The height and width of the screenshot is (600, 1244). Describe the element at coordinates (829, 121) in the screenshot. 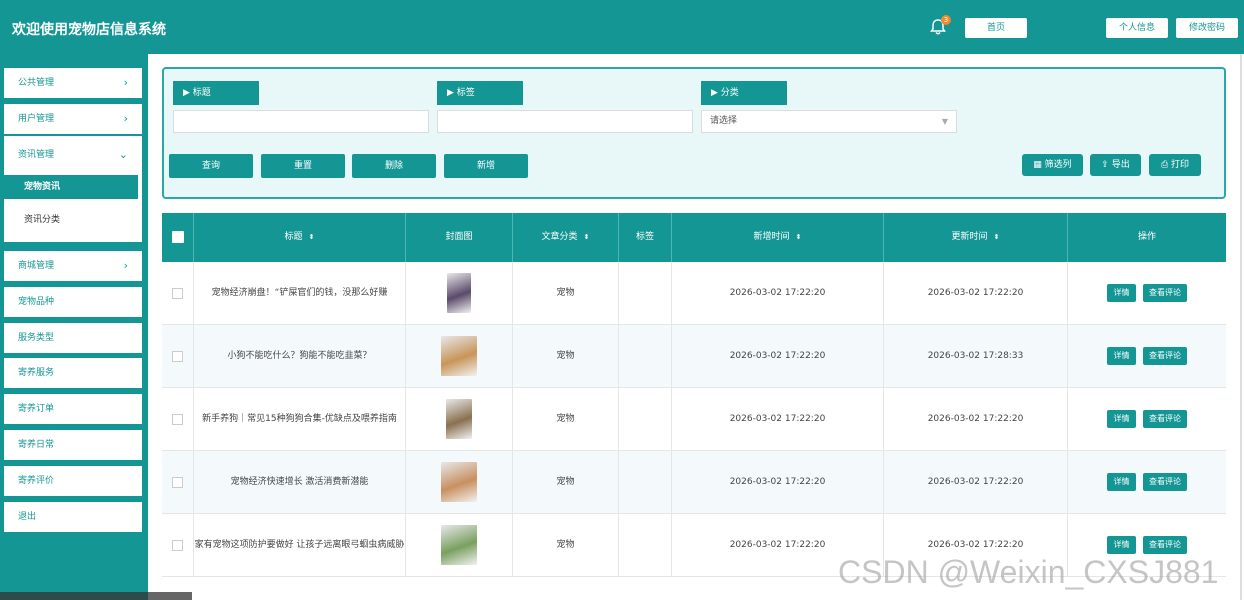

I see `category-select: 请选择 ▼` at that location.